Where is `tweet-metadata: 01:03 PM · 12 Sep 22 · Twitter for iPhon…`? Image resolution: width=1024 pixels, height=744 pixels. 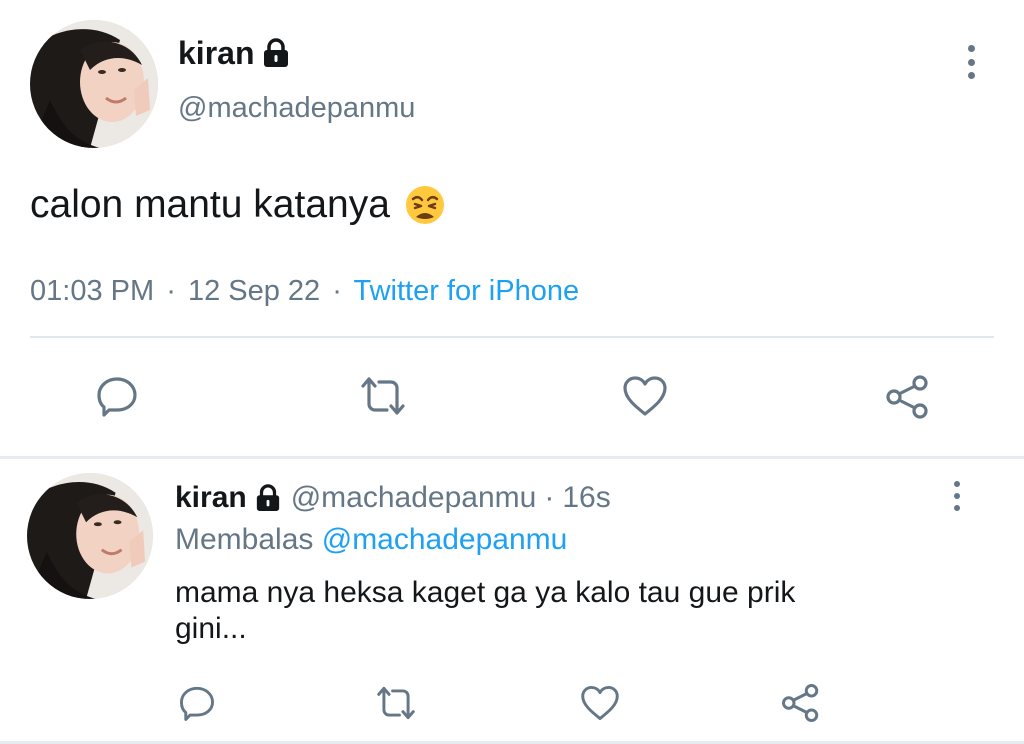
tweet-metadata: 01:03 PM · 12 Sep 22 · Twitter for iPhon… is located at coordinates (304, 291).